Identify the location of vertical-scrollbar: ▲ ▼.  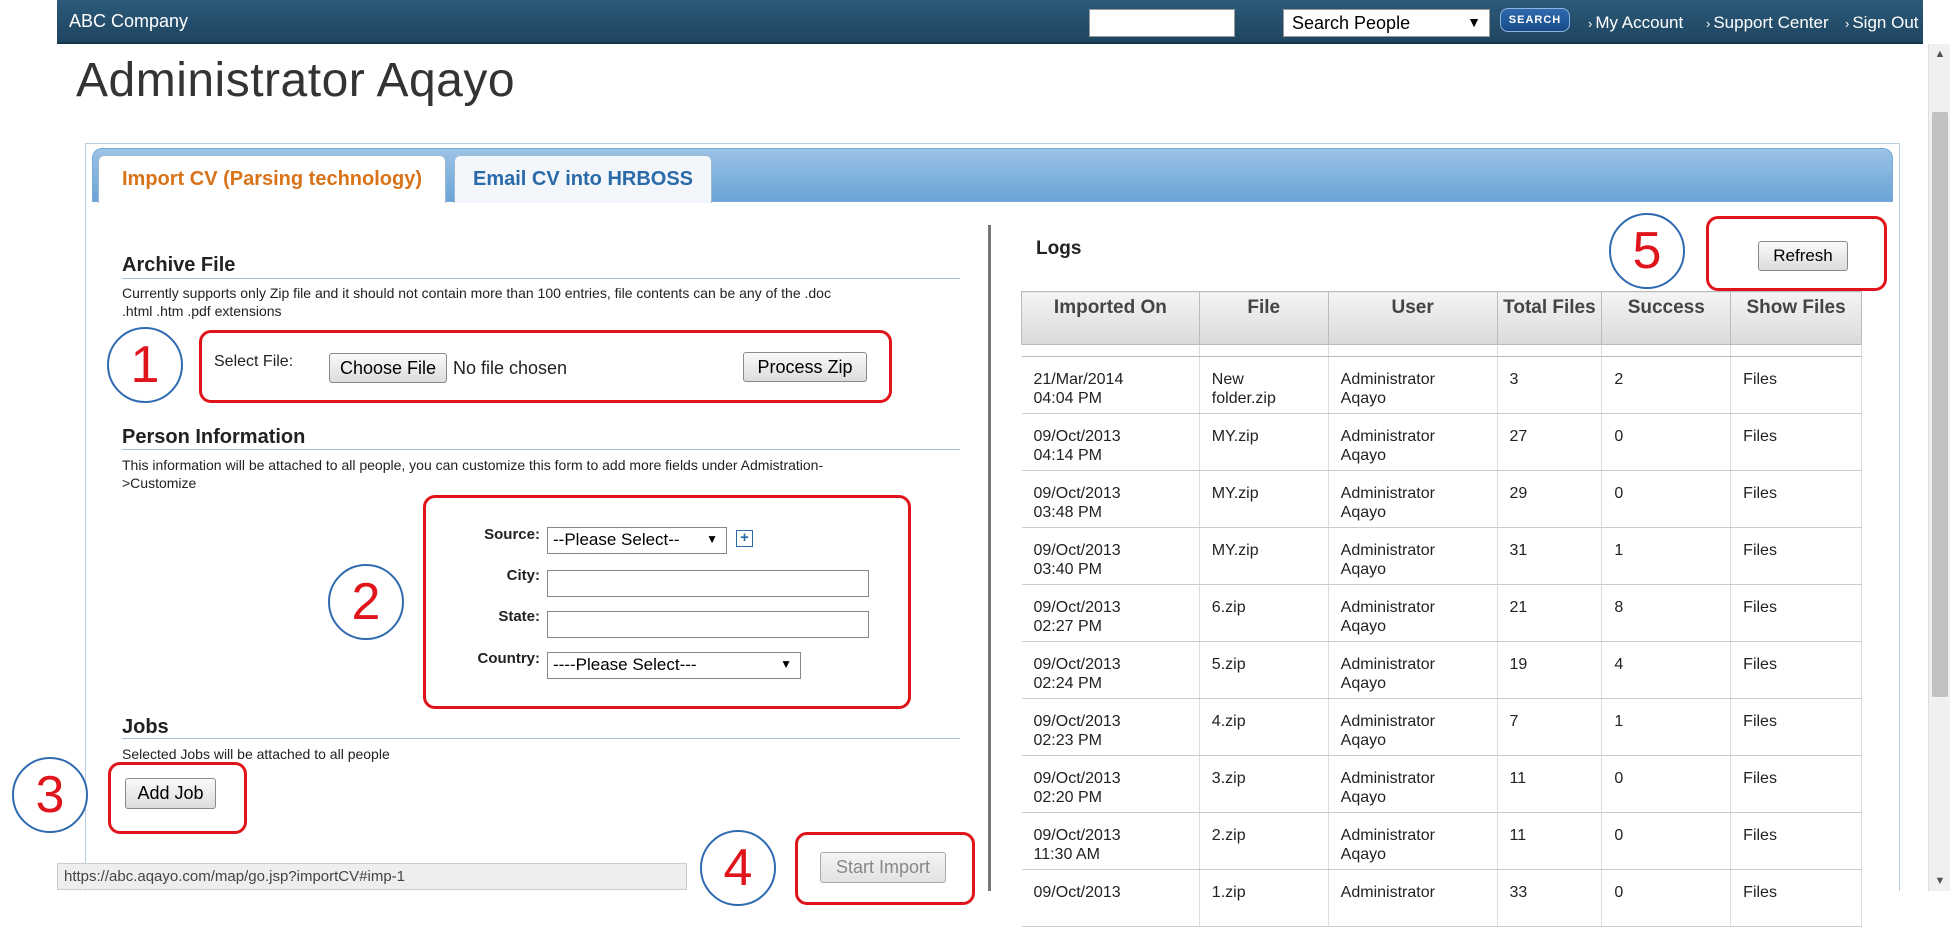
(1939, 467).